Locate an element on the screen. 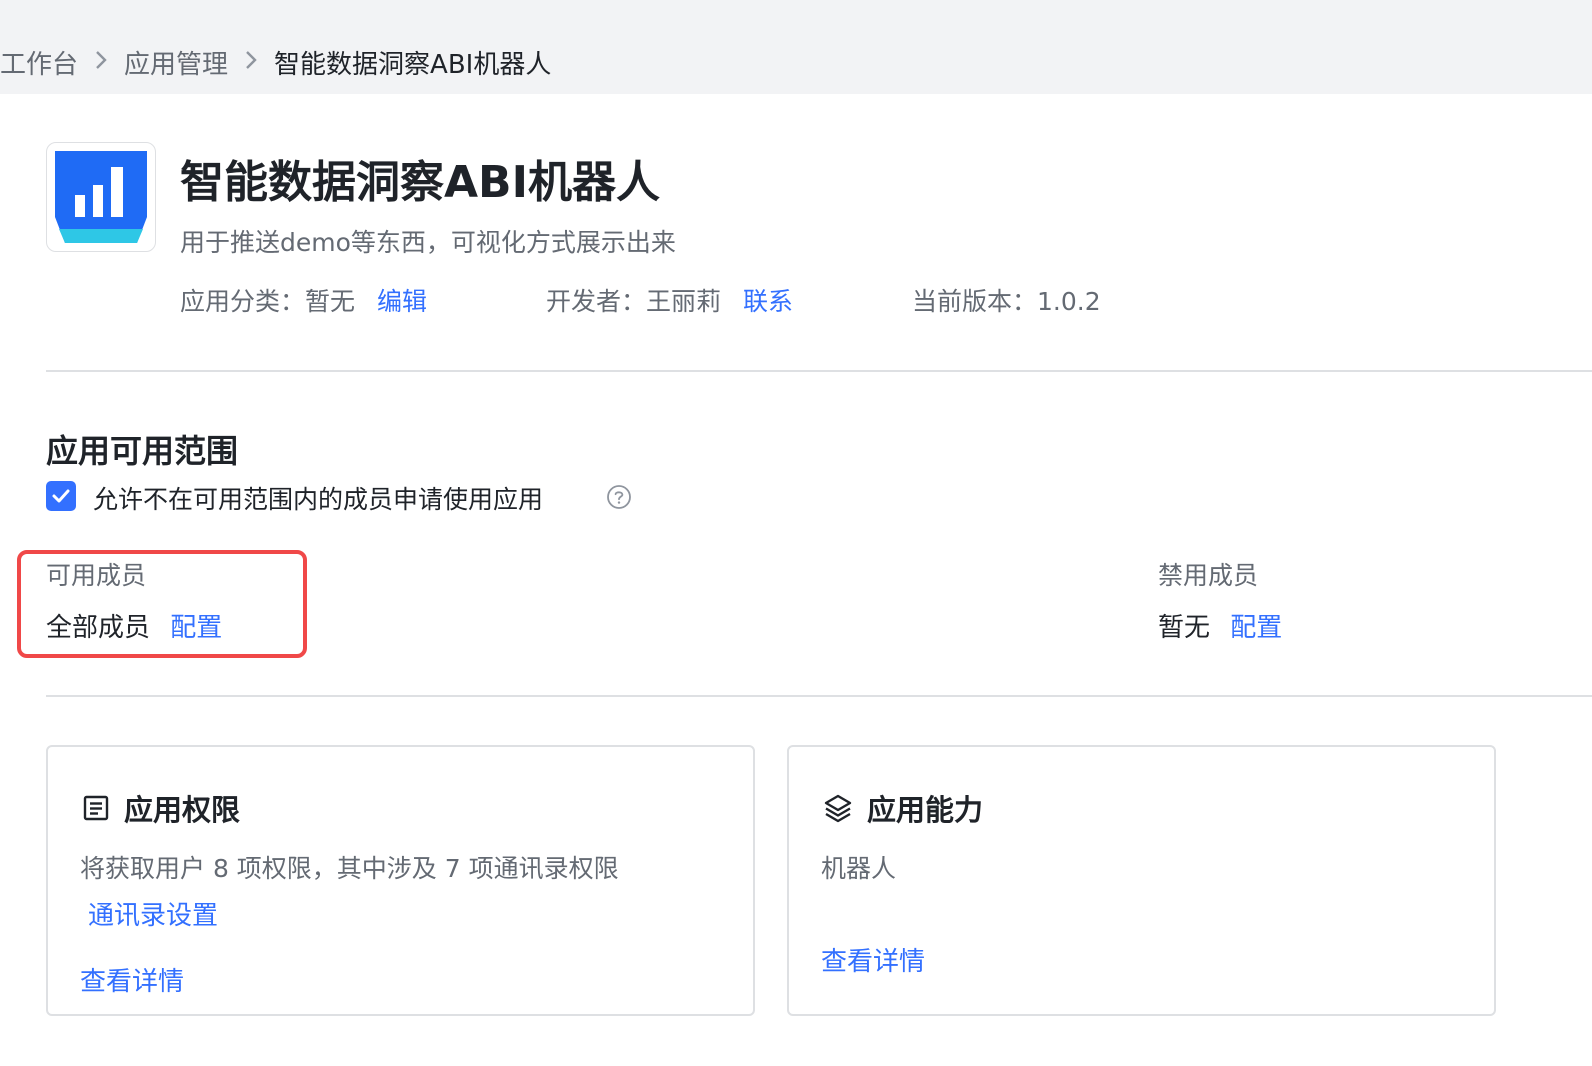 The width and height of the screenshot is (1592, 1066). document-list-icon is located at coordinates (96, 808).